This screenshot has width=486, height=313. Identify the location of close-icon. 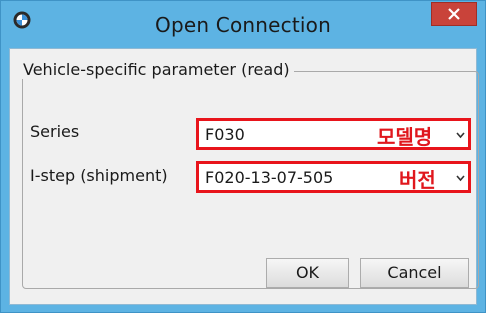
(454, 14).